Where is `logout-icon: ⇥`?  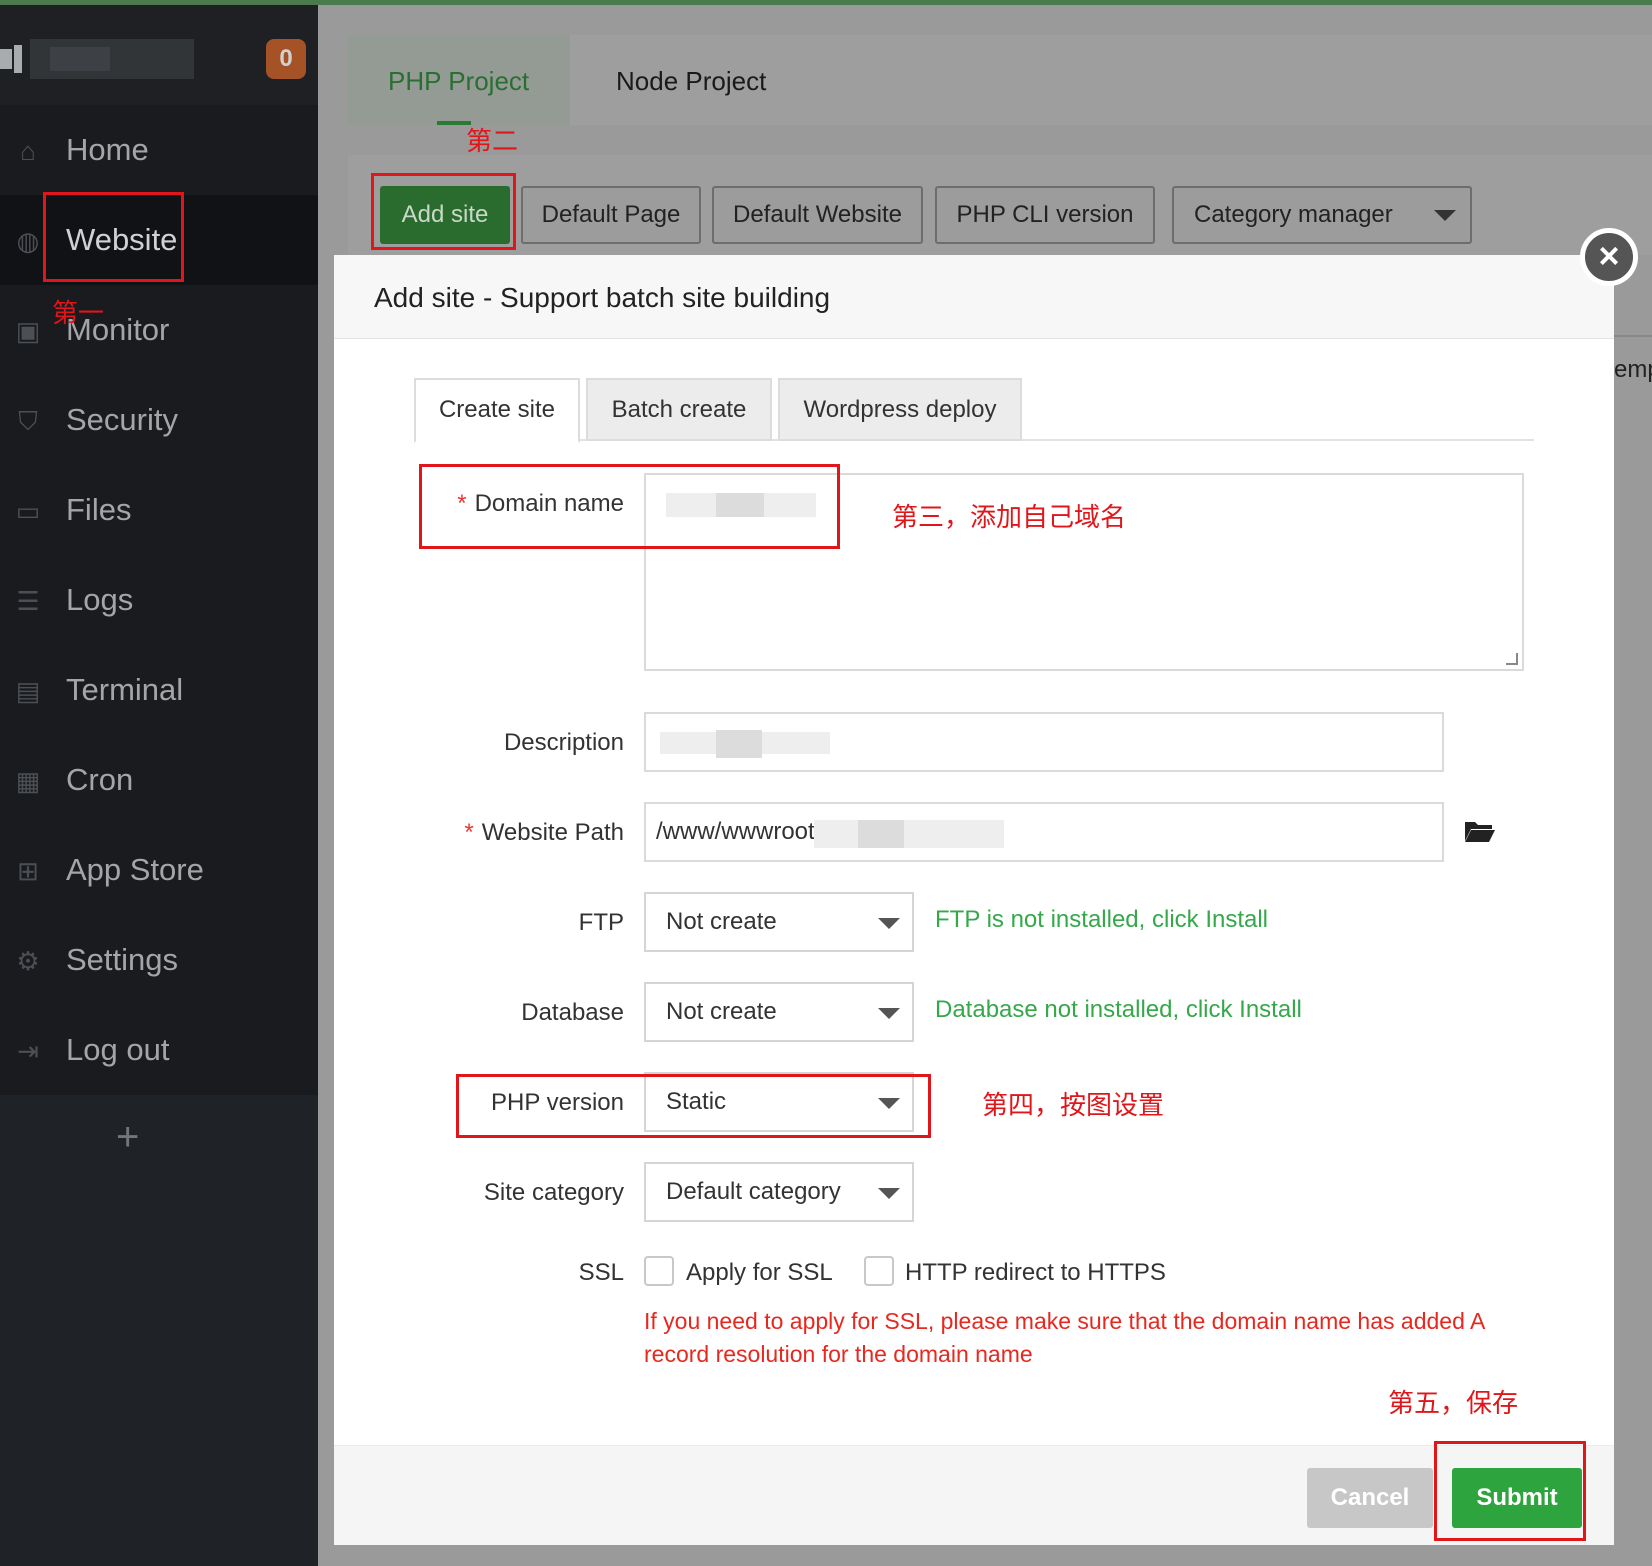
logout-icon: ⇥ is located at coordinates (28, 1051).